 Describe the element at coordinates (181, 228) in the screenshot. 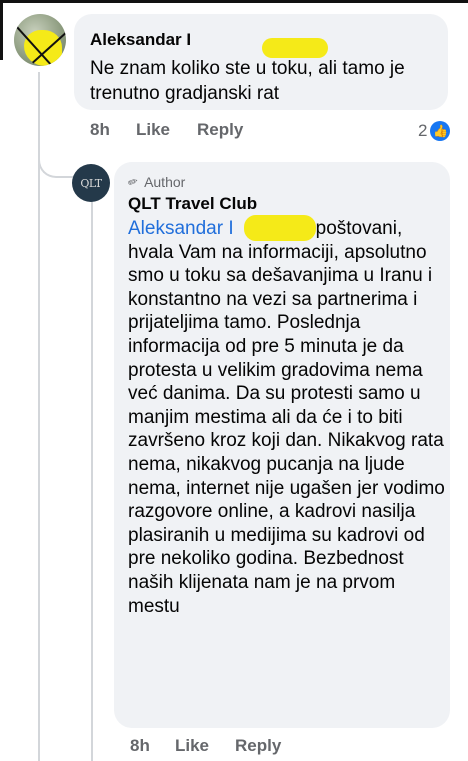

I see `mention-link: Aleksandar I` at that location.